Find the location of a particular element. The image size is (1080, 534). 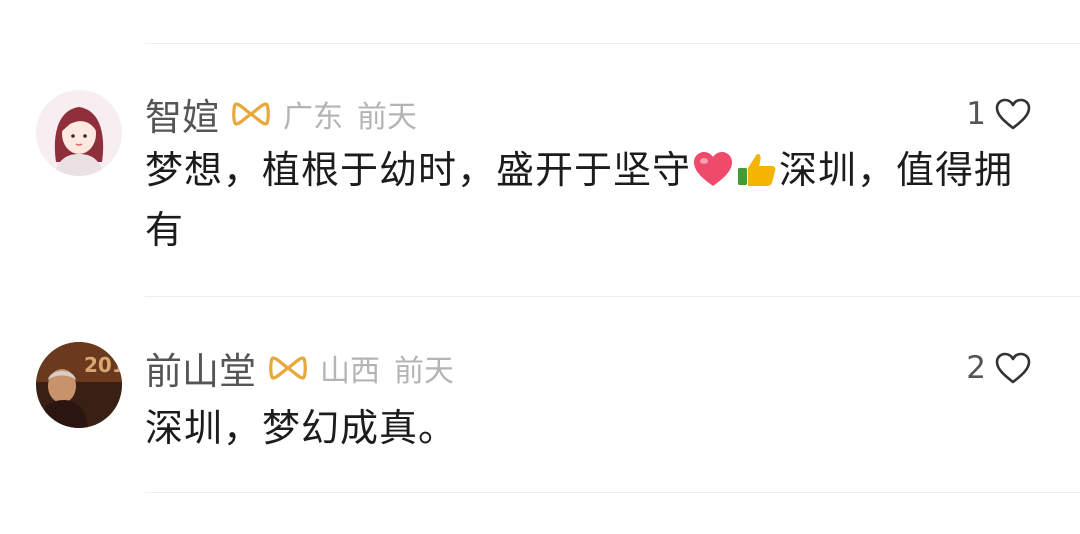

avatar: 2018 is located at coordinates (79, 385).